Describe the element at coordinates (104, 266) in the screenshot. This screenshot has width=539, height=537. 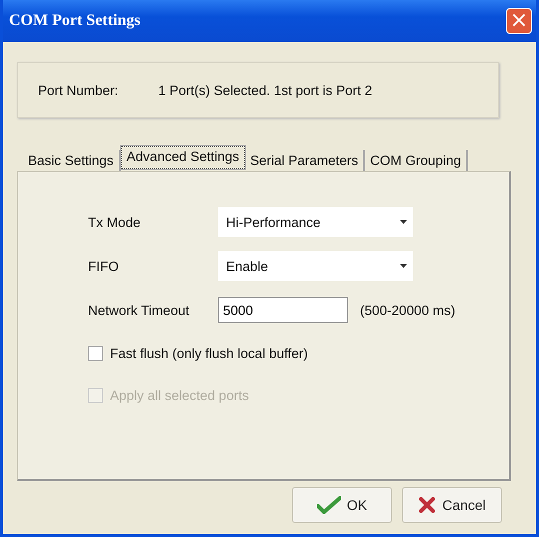
I see `field-label: FIFO` at that location.